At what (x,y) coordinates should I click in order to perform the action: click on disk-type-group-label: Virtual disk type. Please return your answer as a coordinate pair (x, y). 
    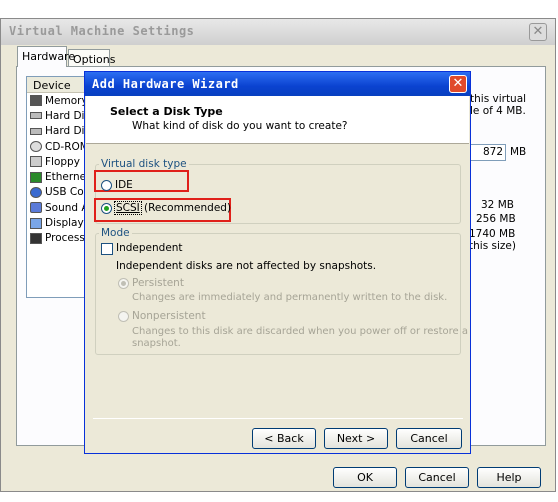
    Looking at the image, I should click on (144, 164).